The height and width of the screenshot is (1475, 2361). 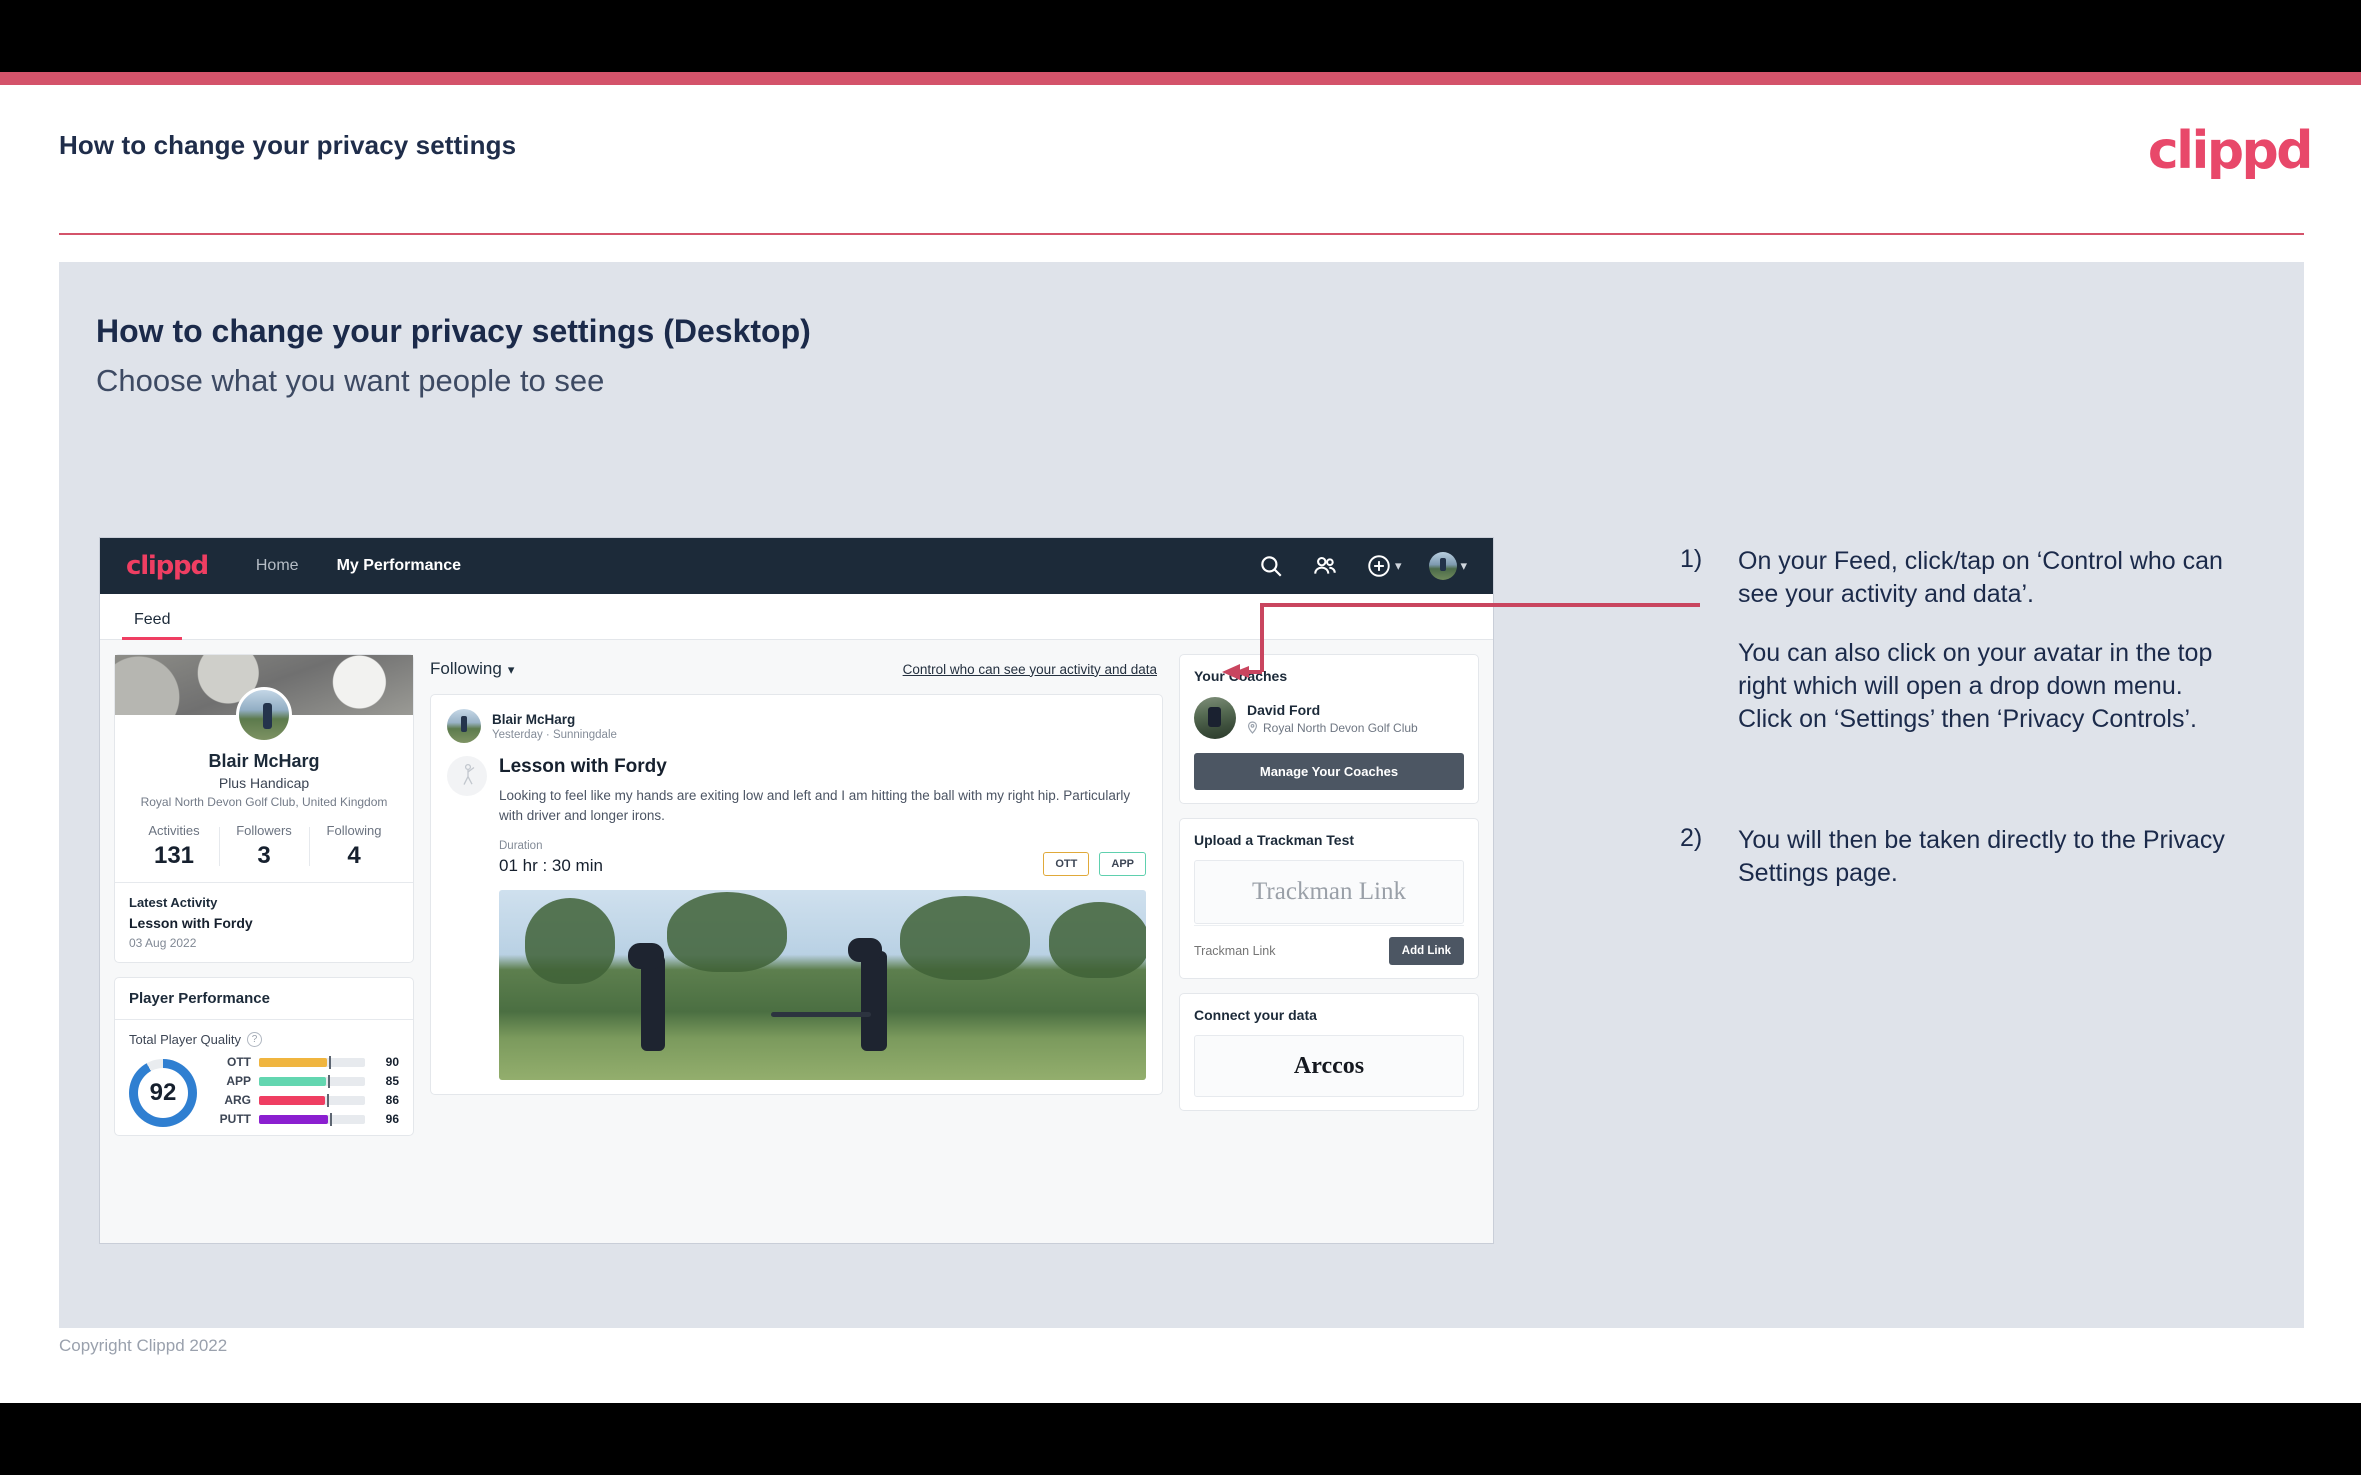 I want to click on skill-bar-putt: PUTT 96, so click(x=305, y=1119).